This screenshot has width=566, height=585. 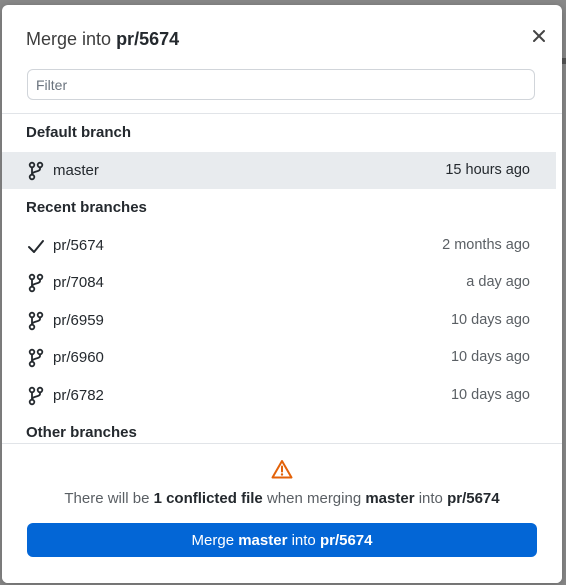 What do you see at coordinates (282, 113) in the screenshot?
I see `filter-divider` at bounding box center [282, 113].